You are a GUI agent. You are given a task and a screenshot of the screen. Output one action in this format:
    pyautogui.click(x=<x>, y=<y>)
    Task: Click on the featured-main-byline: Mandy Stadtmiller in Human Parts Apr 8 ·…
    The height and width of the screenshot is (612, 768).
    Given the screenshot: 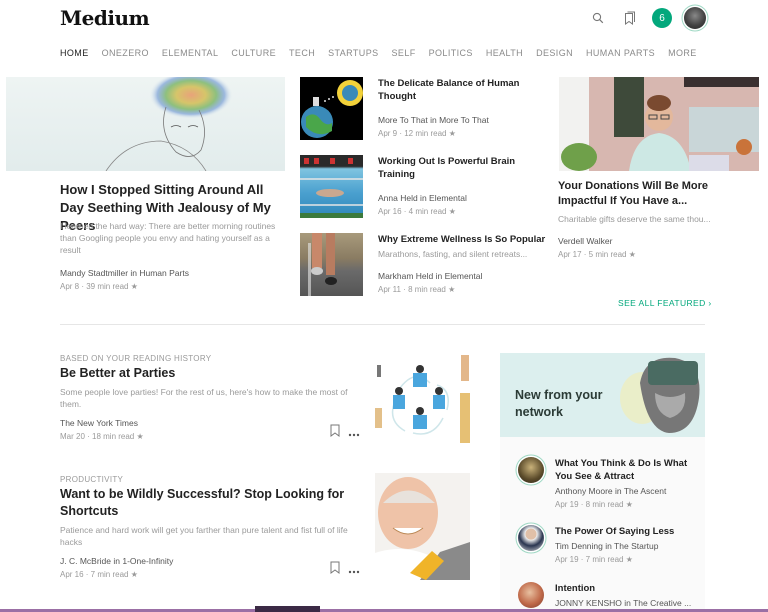 What is the action you would take?
    pyautogui.click(x=124, y=279)
    